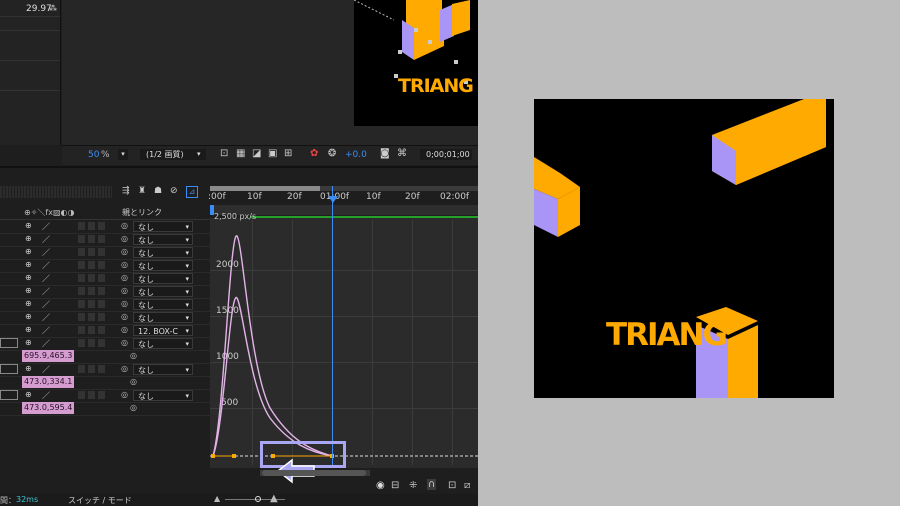  Describe the element at coordinates (274, 498) in the screenshot. I see `zoom-in-mountain-icon: ▲` at that location.